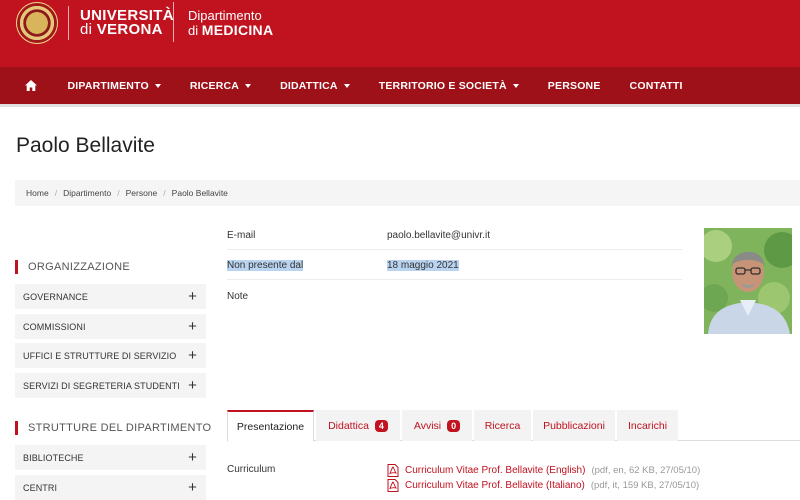 This screenshot has width=800, height=500. Describe the element at coordinates (423, 265) in the screenshot. I see `non-presente-value: 18 maggio 2021` at that location.